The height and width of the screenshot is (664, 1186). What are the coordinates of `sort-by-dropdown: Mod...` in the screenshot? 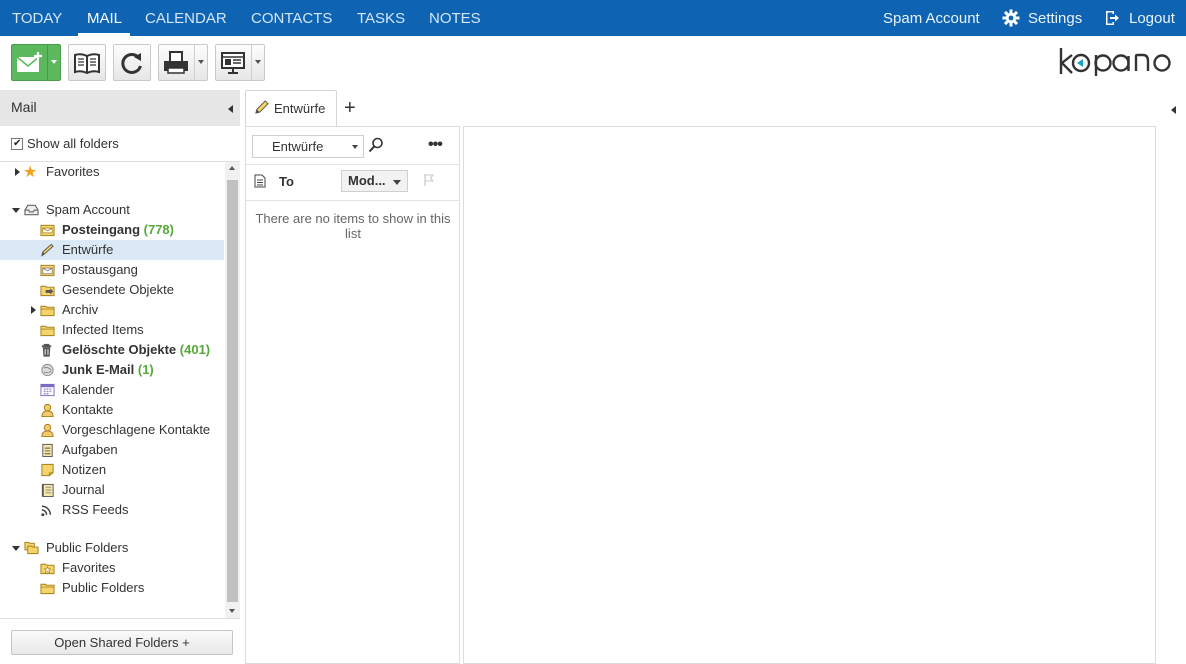 It's located at (374, 181).